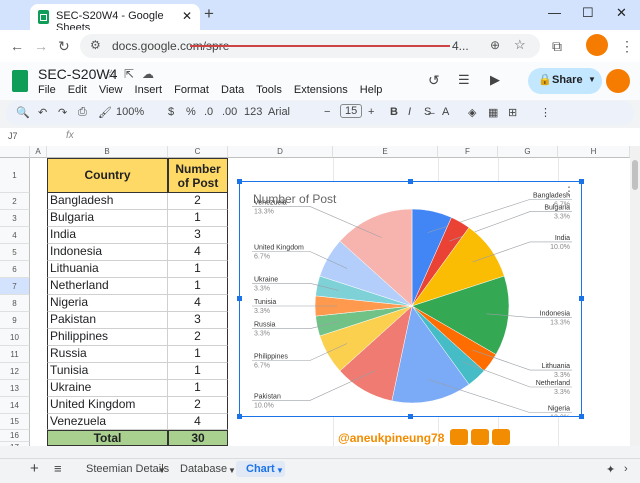  Describe the element at coordinates (493, 112) in the screenshot. I see `borders-icon: ▦` at that location.